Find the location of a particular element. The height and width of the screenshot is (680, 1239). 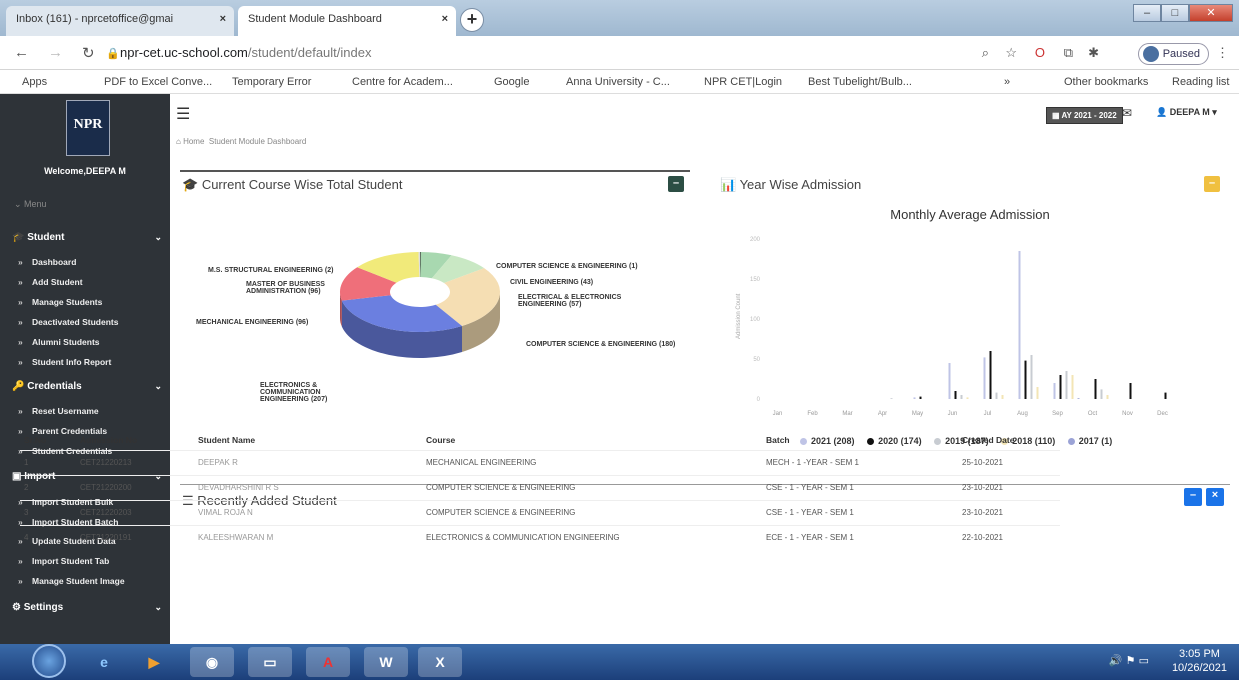

back-icon: ← is located at coordinates (21, 52).